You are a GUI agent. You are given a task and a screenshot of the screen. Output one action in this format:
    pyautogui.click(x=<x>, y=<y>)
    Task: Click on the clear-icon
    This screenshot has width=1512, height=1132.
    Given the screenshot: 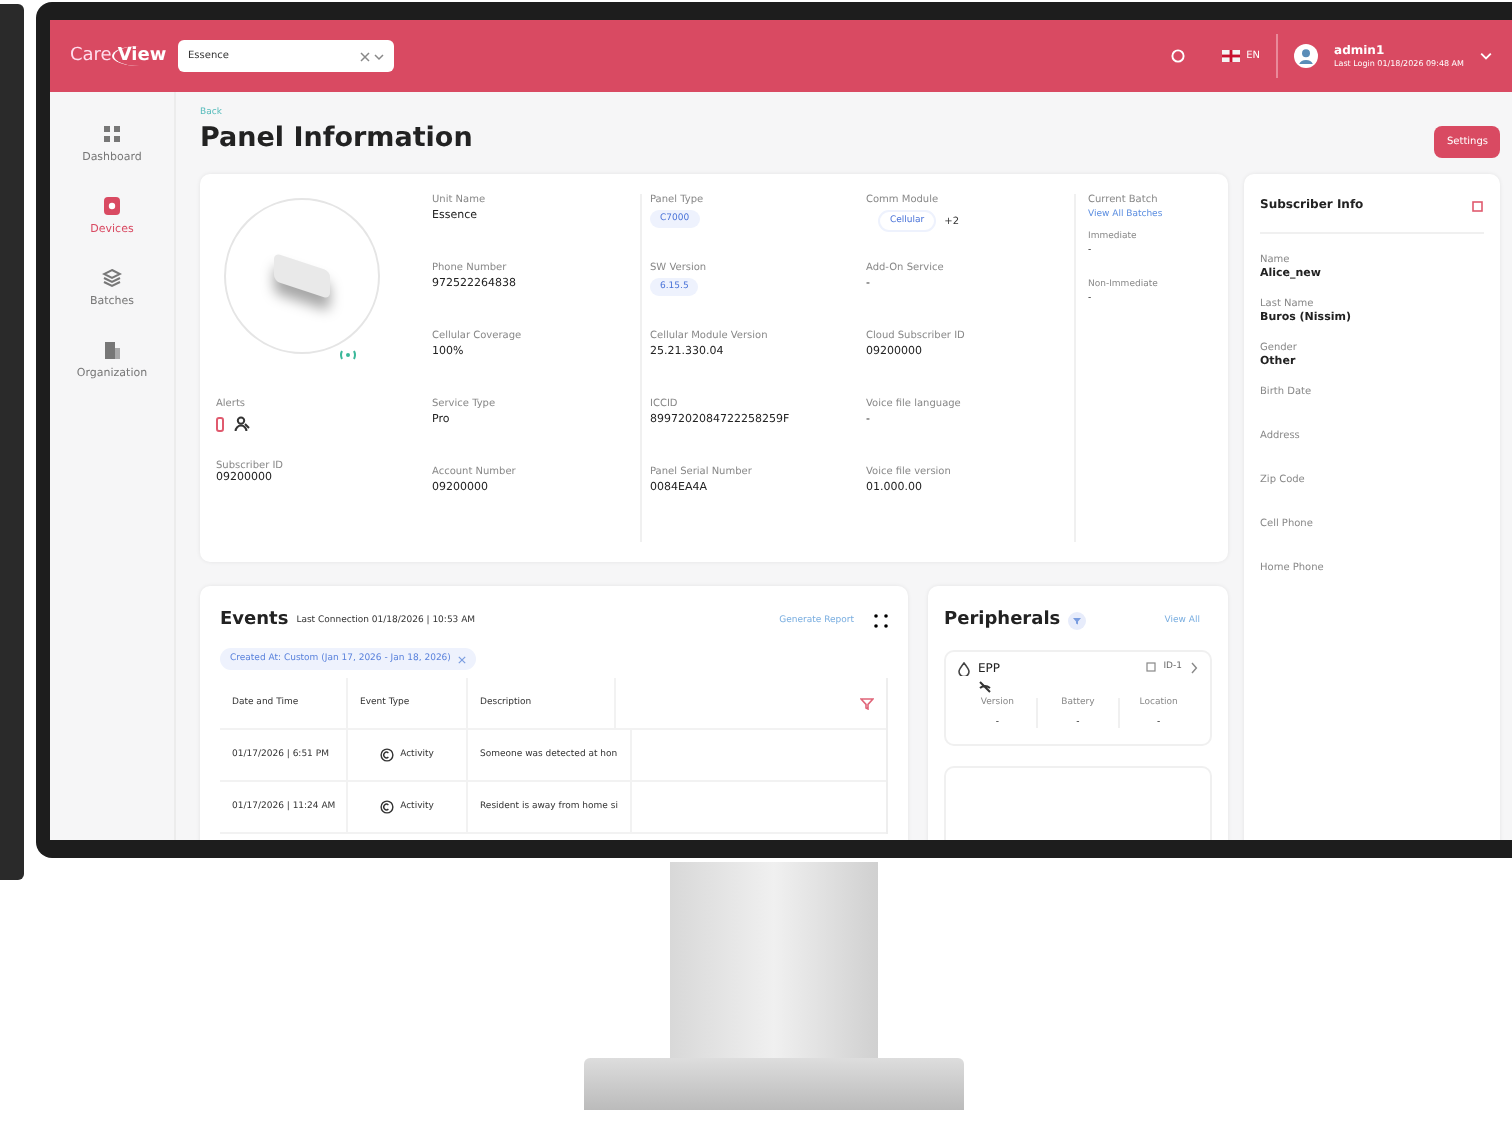 What is the action you would take?
    pyautogui.click(x=365, y=56)
    